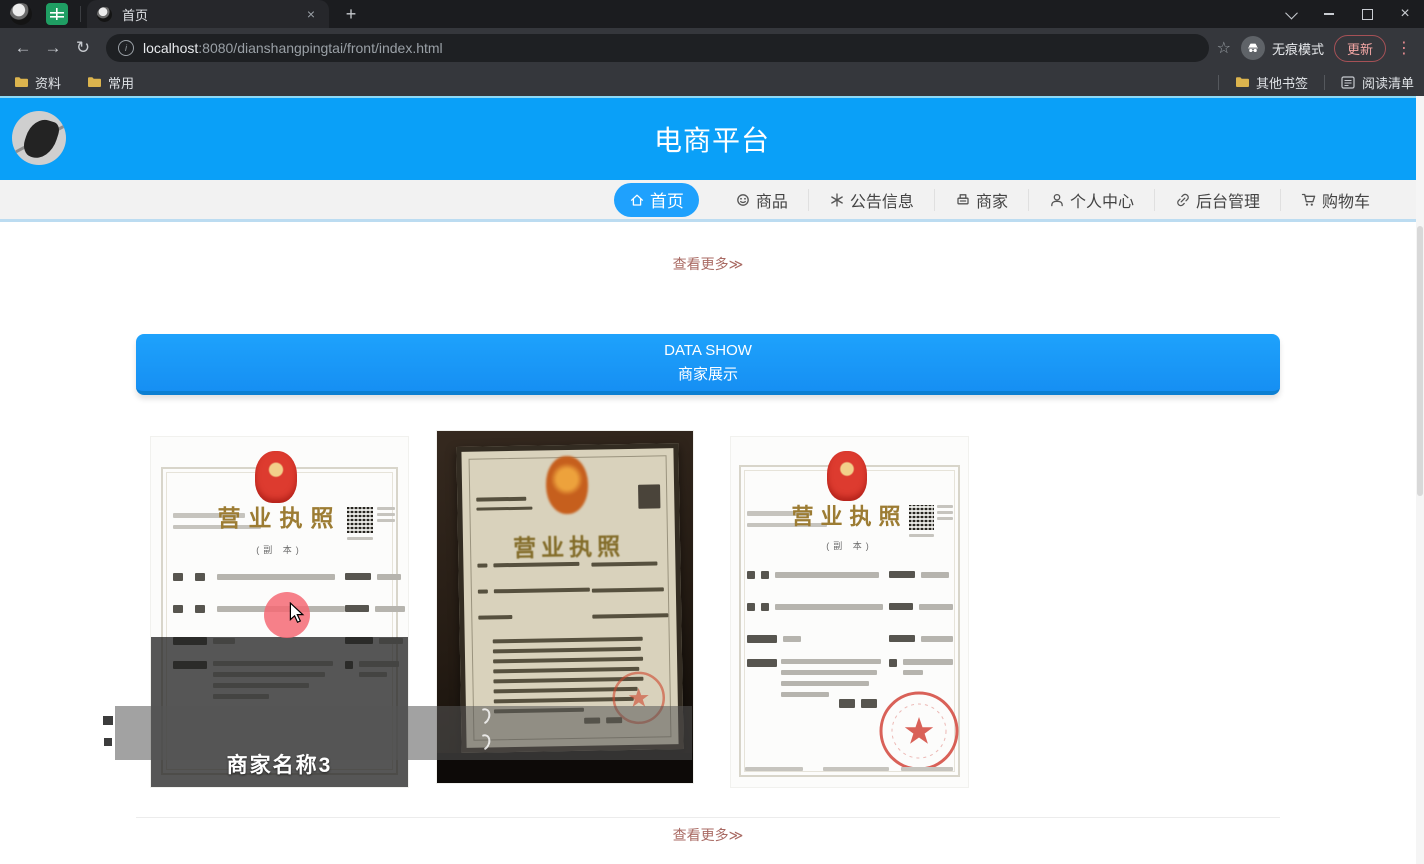  Describe the element at coordinates (637, 200) in the screenshot. I see `home-icon` at that location.